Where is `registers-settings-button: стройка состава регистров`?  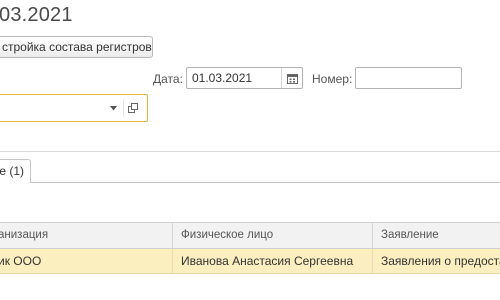
registers-settings-button: стройка состава регистров is located at coordinates (76, 47).